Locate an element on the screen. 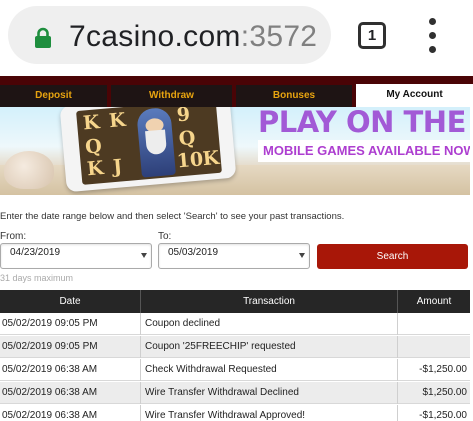 Image resolution: width=473 pixels, height=421 pixels. to-date-select: 05/03/2019 is located at coordinates (234, 256).